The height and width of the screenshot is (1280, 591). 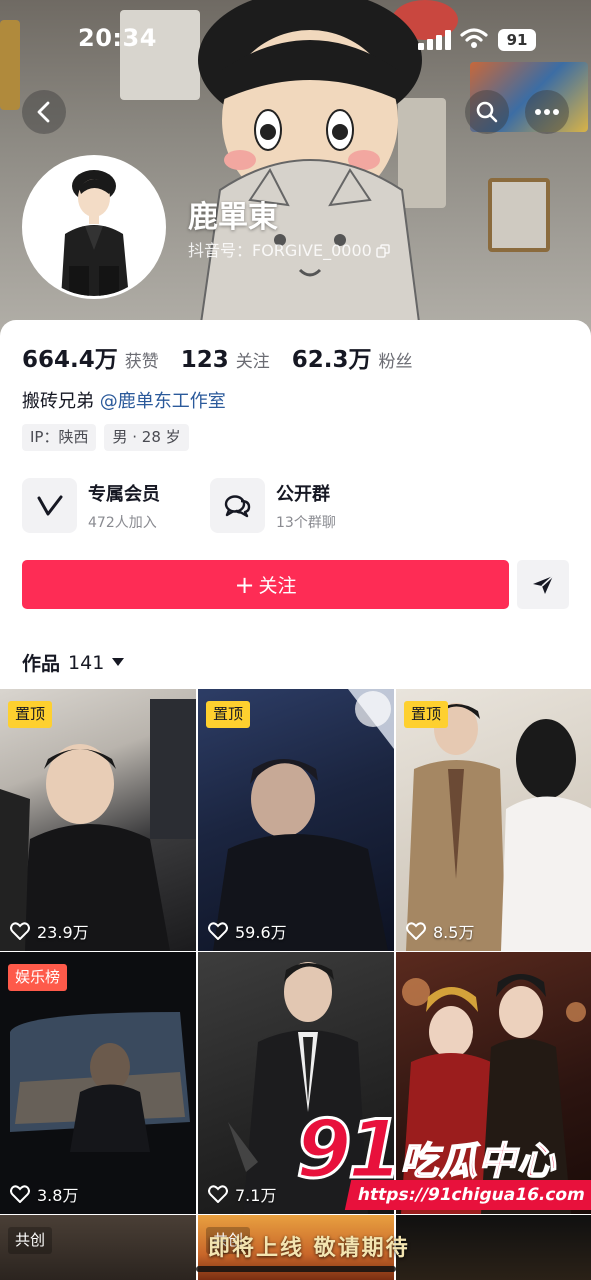 What do you see at coordinates (303, 494) in the screenshot?
I see `group-title: 公开群` at bounding box center [303, 494].